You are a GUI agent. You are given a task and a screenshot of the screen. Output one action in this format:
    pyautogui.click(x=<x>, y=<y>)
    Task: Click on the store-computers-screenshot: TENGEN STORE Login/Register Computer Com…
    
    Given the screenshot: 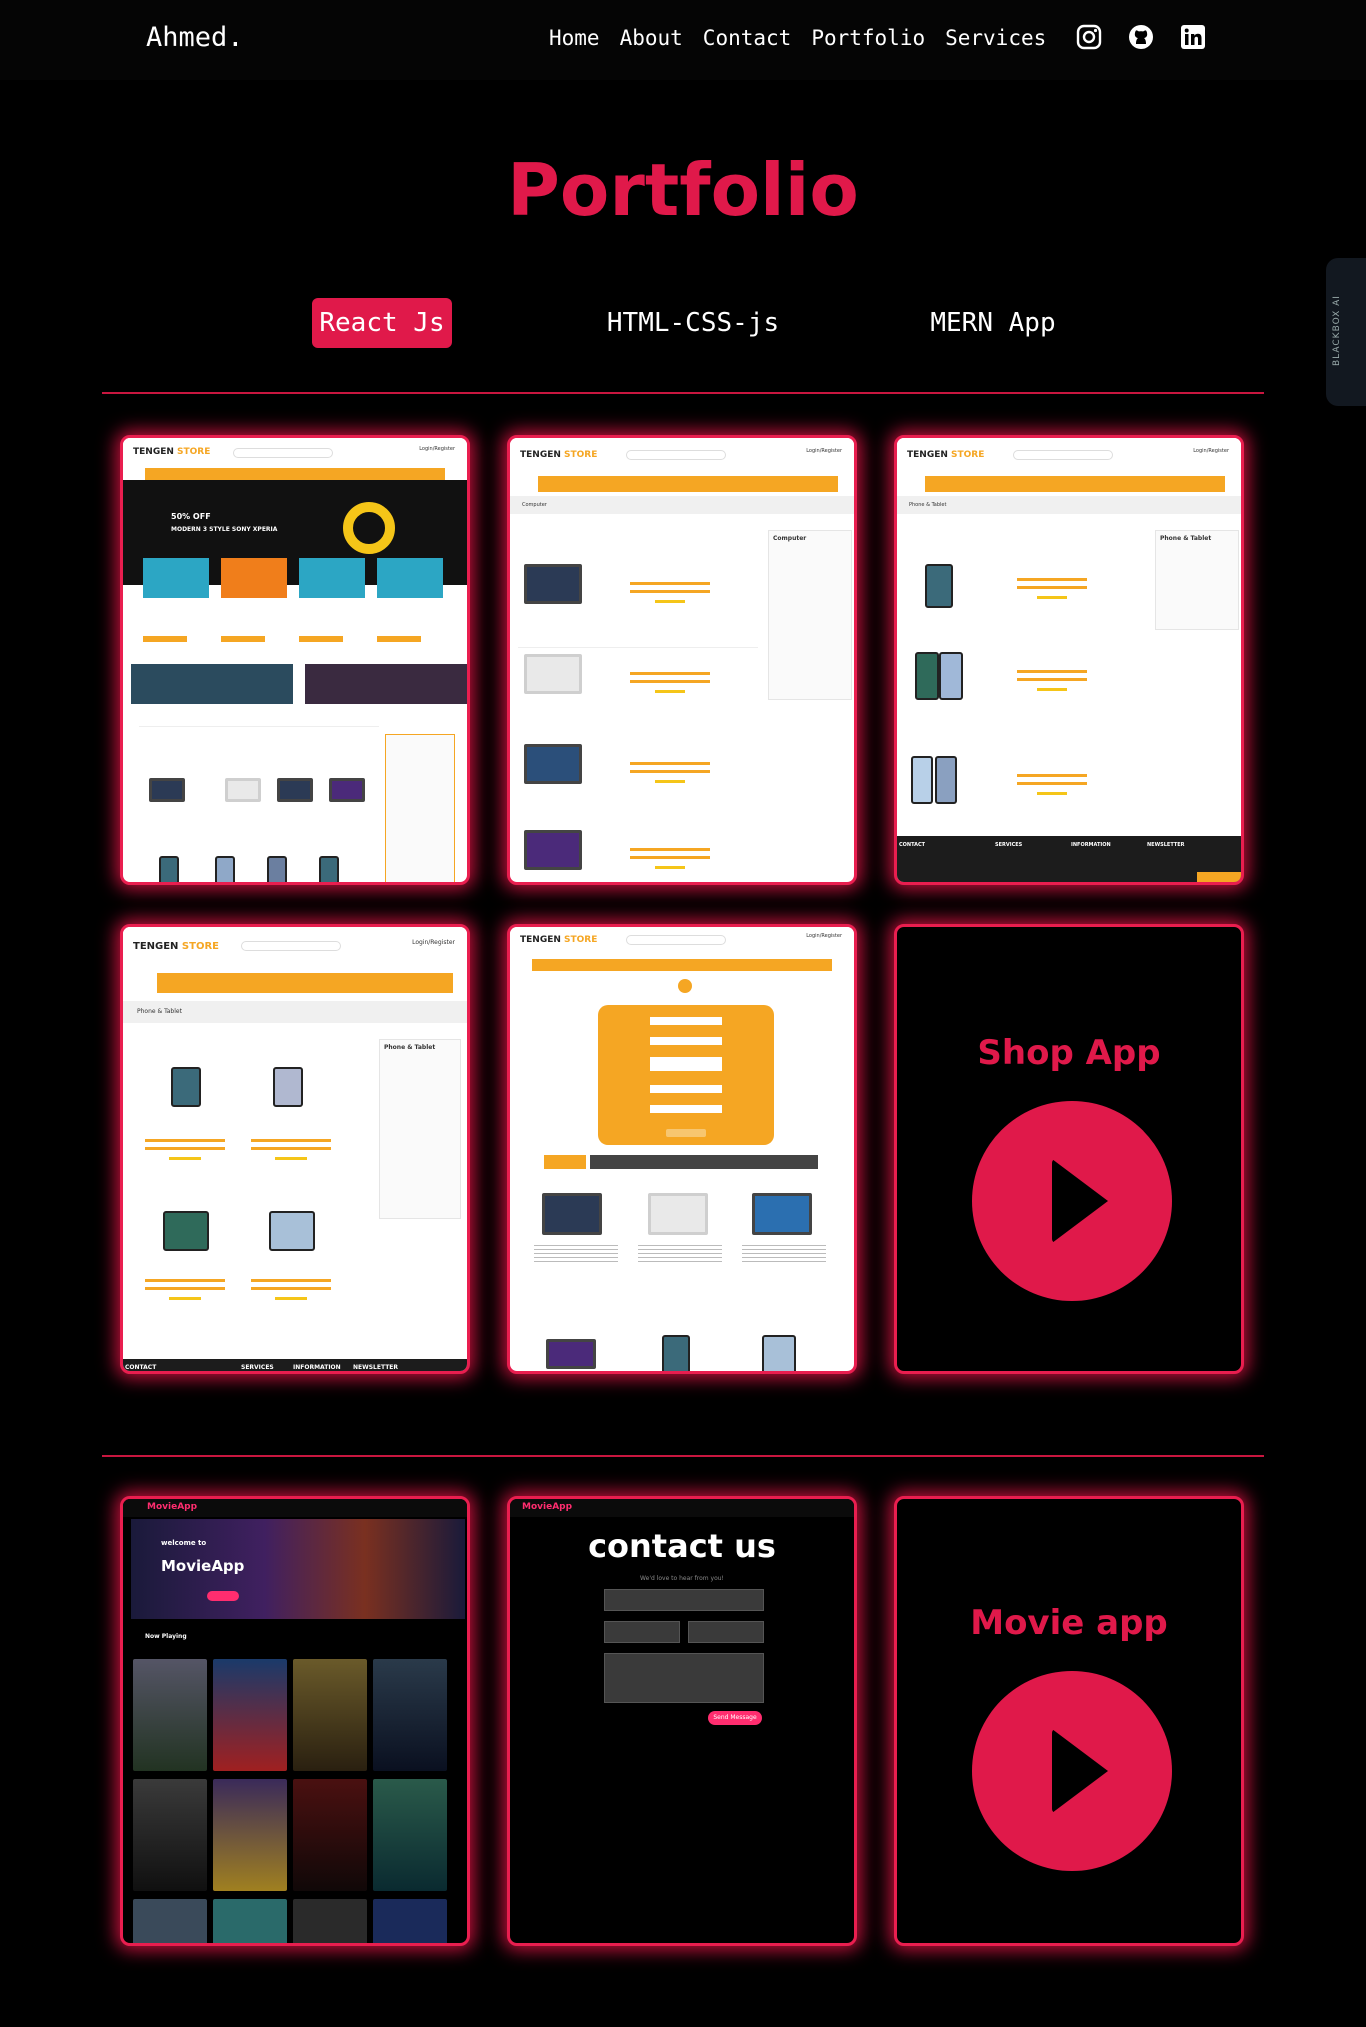 What is the action you would take?
    pyautogui.click(x=682, y=660)
    